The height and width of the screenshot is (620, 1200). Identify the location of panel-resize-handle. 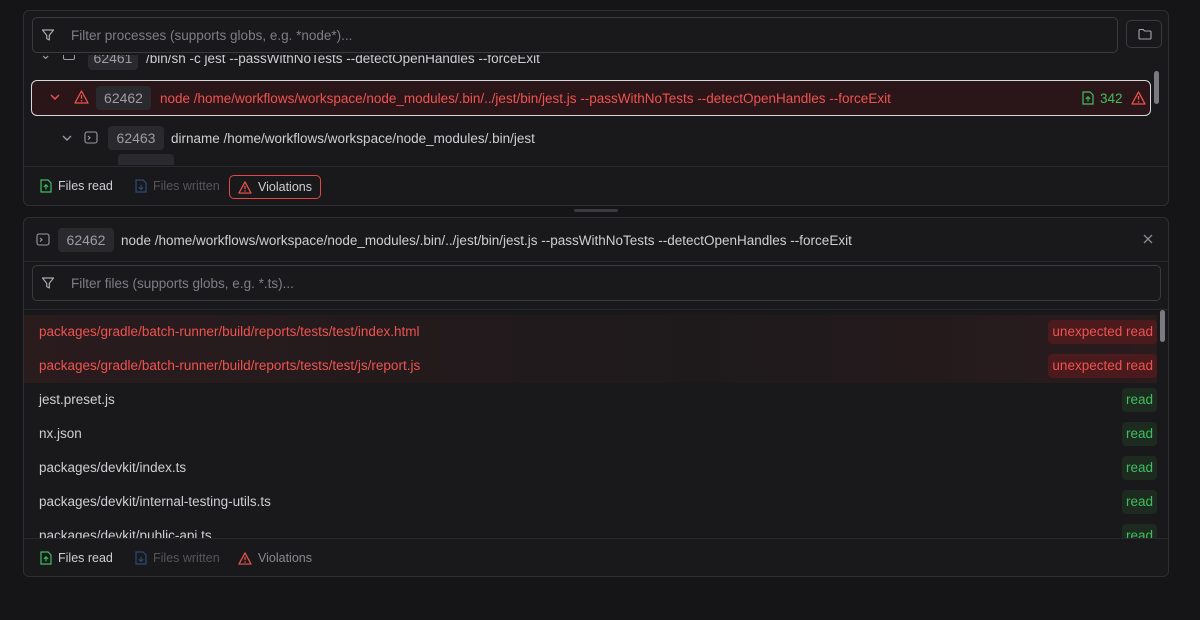
(596, 210).